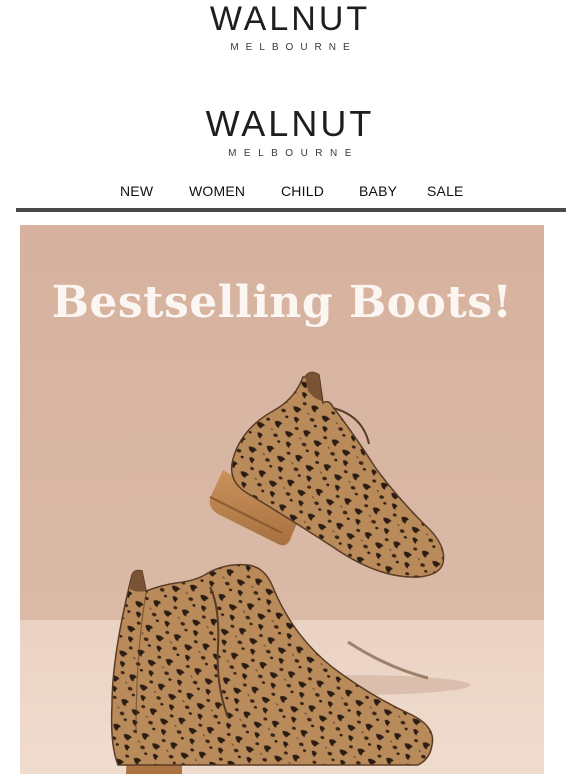 This screenshot has width=580, height=774. Describe the element at coordinates (217, 191) in the screenshot. I see `nav-item-women: WOMEN` at that location.